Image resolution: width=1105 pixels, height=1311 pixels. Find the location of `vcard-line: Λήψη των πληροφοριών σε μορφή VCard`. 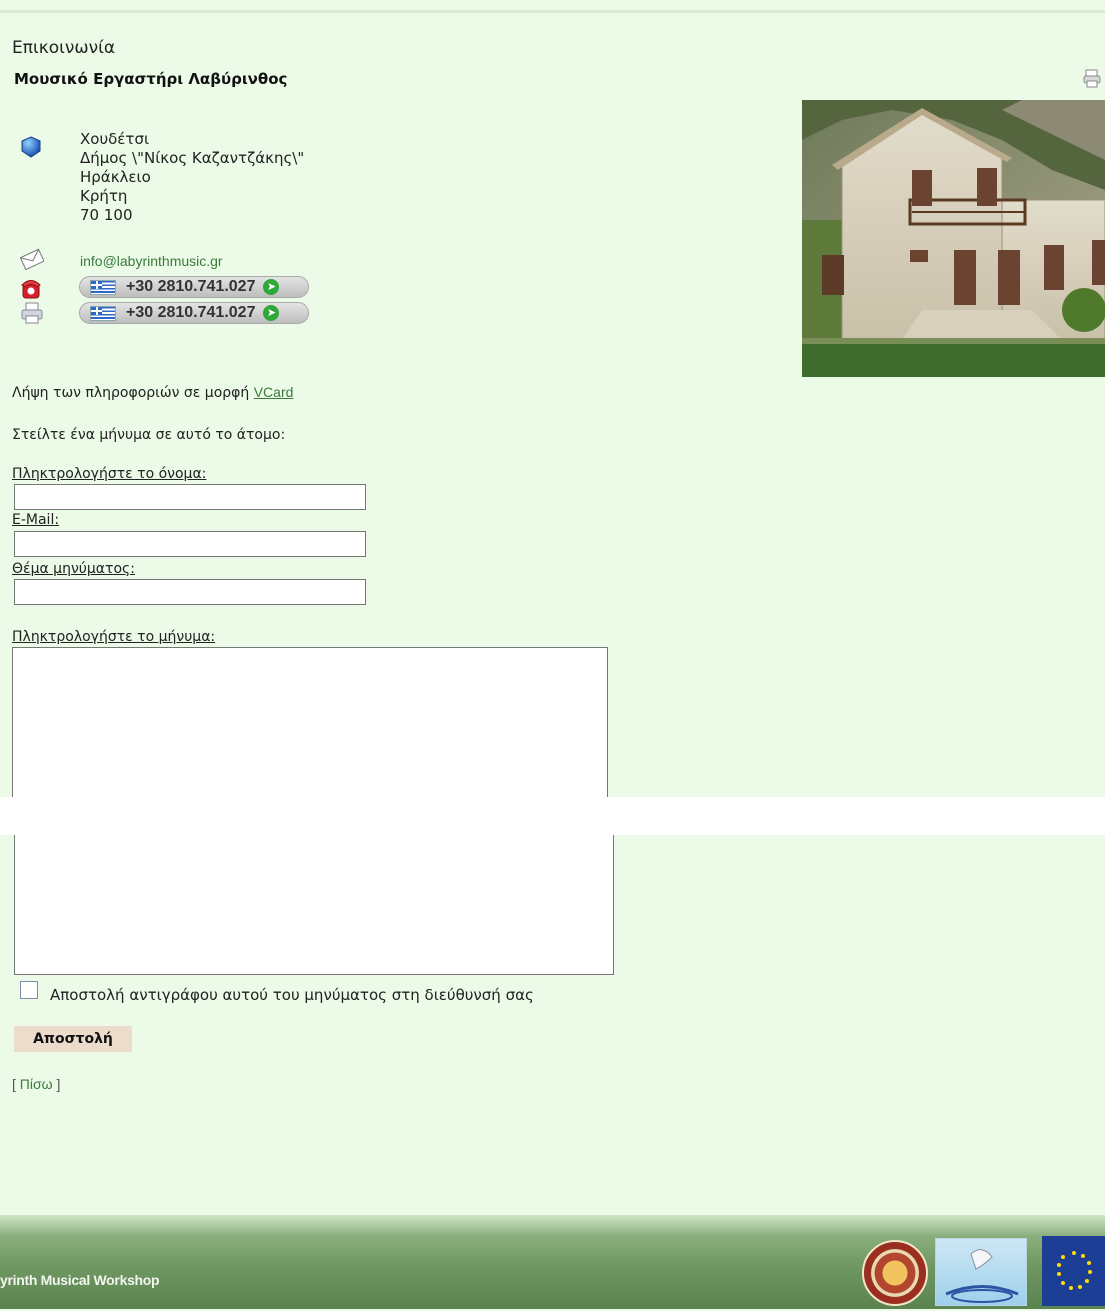

vcard-line: Λήψη των πληροφοριών σε μορφή VCard is located at coordinates (152, 392).